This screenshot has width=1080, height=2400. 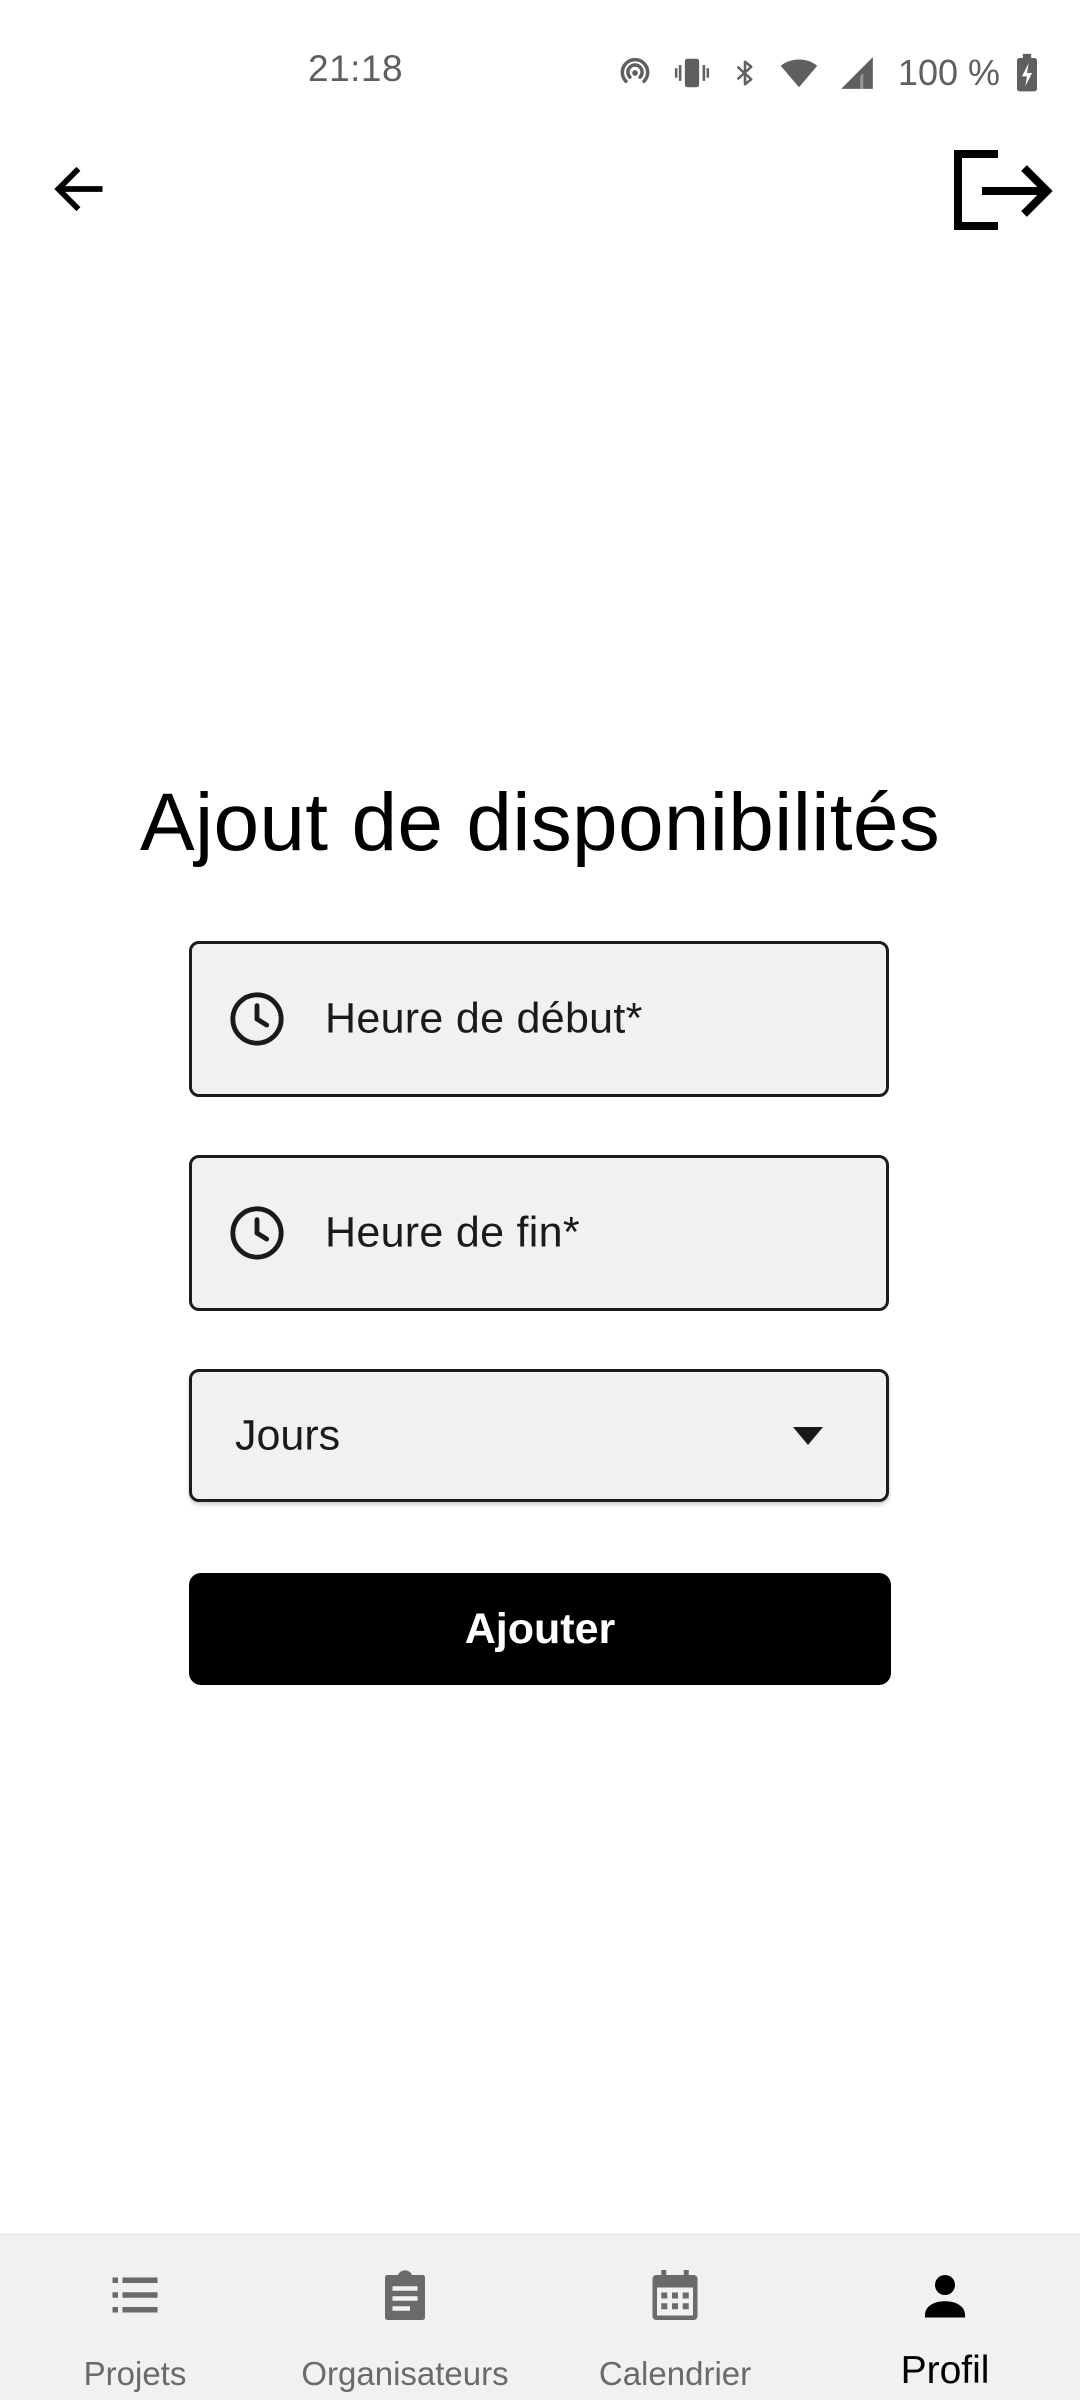 I want to click on status-bar: 21:18 100 %, so click(x=540, y=70).